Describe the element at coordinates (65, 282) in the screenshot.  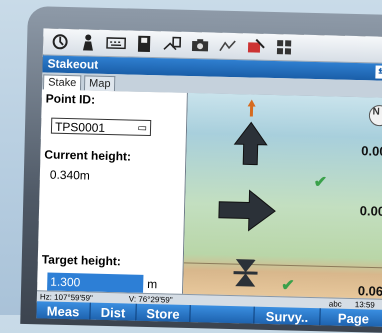
I see `target-height-value: 1.300` at that location.